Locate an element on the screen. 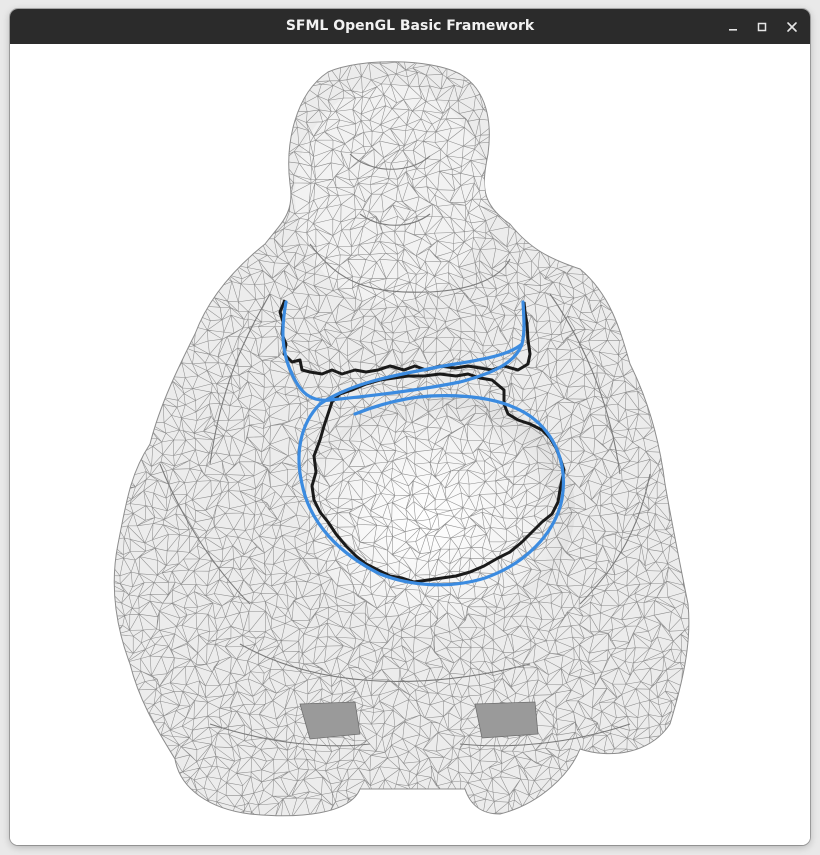  close-button is located at coordinates (792, 27).